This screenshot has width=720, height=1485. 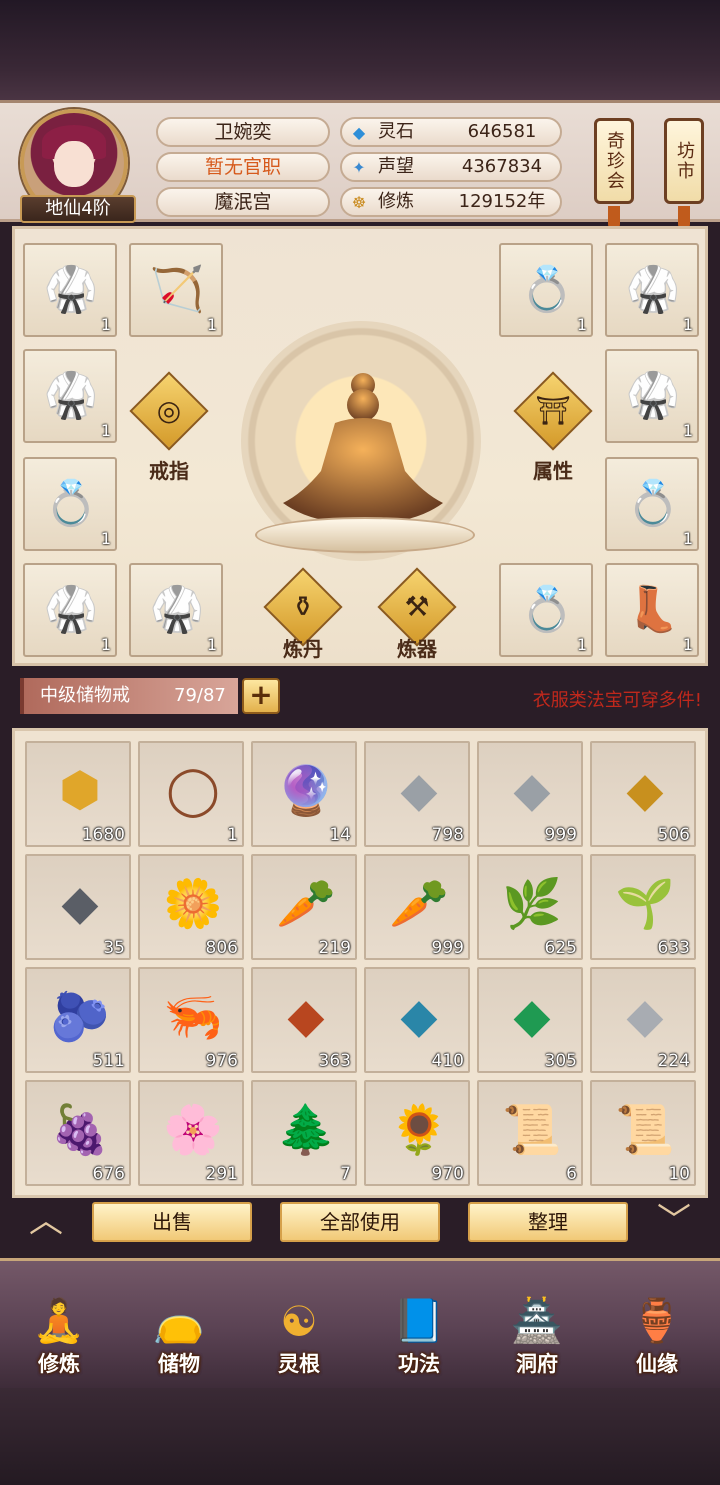 What do you see at coordinates (657, 1364) in the screenshot?
I see `nav-label: 仙缘` at bounding box center [657, 1364].